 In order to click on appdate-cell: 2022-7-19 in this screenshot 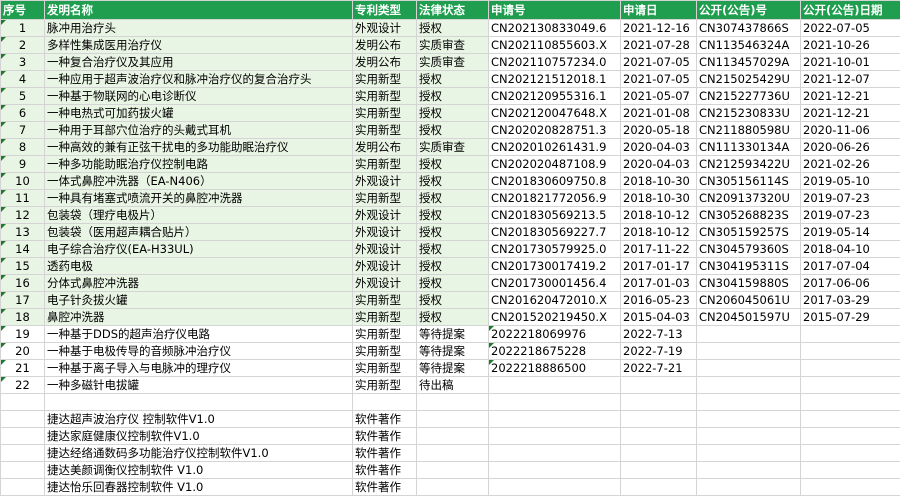, I will do `click(658, 351)`.